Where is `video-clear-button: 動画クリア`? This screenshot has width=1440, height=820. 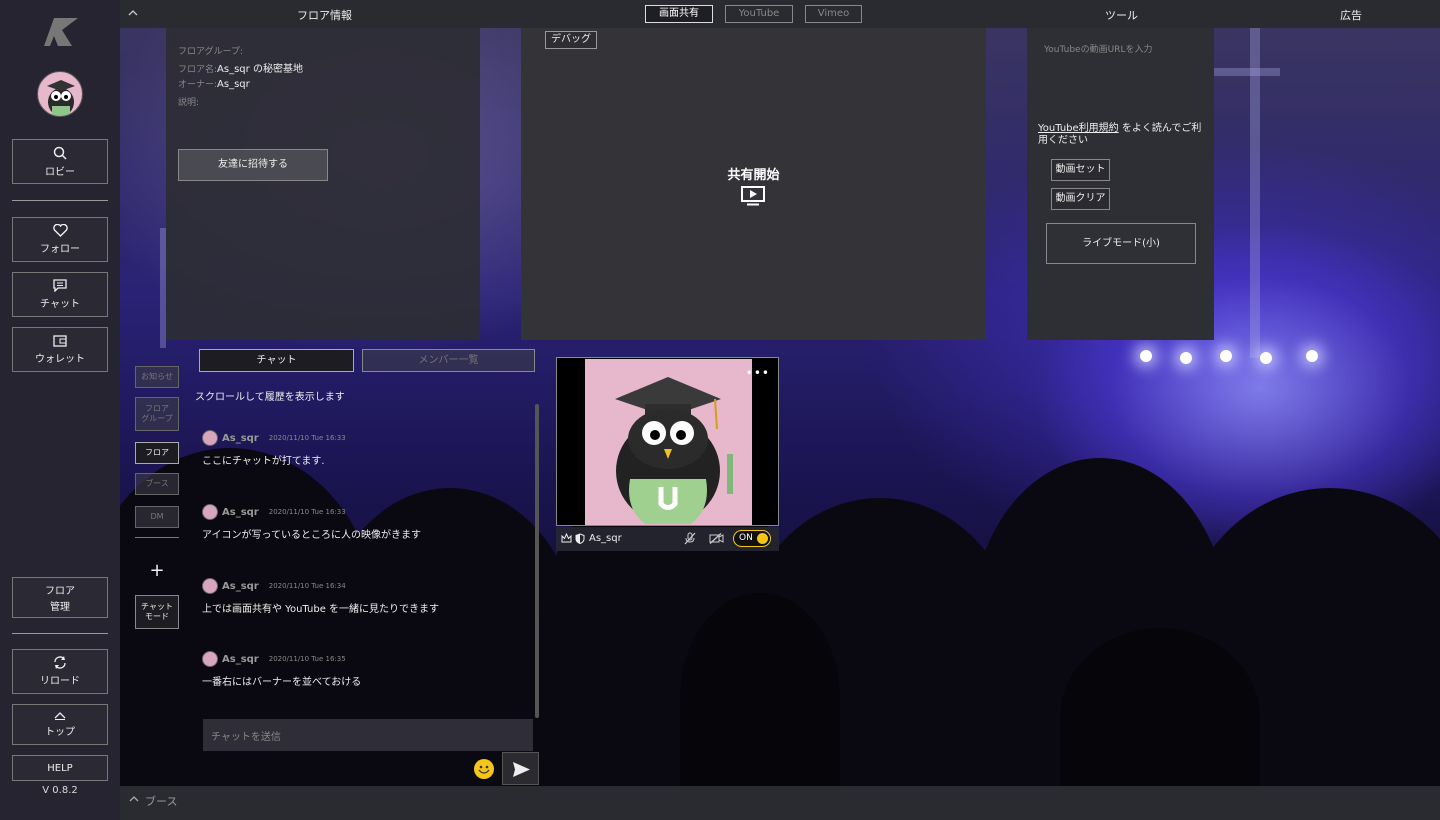 video-clear-button: 動画クリア is located at coordinates (1080, 199).